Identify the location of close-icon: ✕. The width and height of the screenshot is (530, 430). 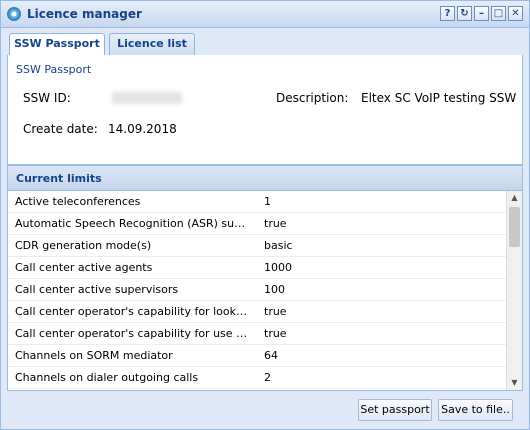
(515, 13).